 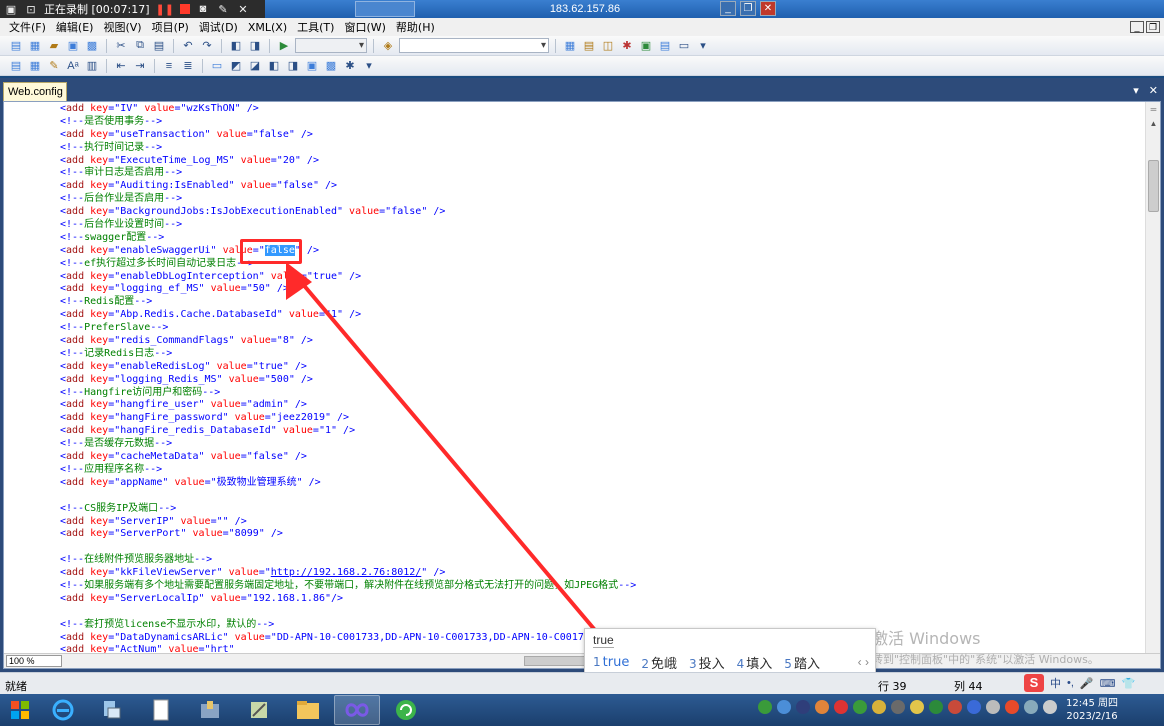 What do you see at coordinates (601, 496) in the screenshot?
I see `code-line` at bounding box center [601, 496].